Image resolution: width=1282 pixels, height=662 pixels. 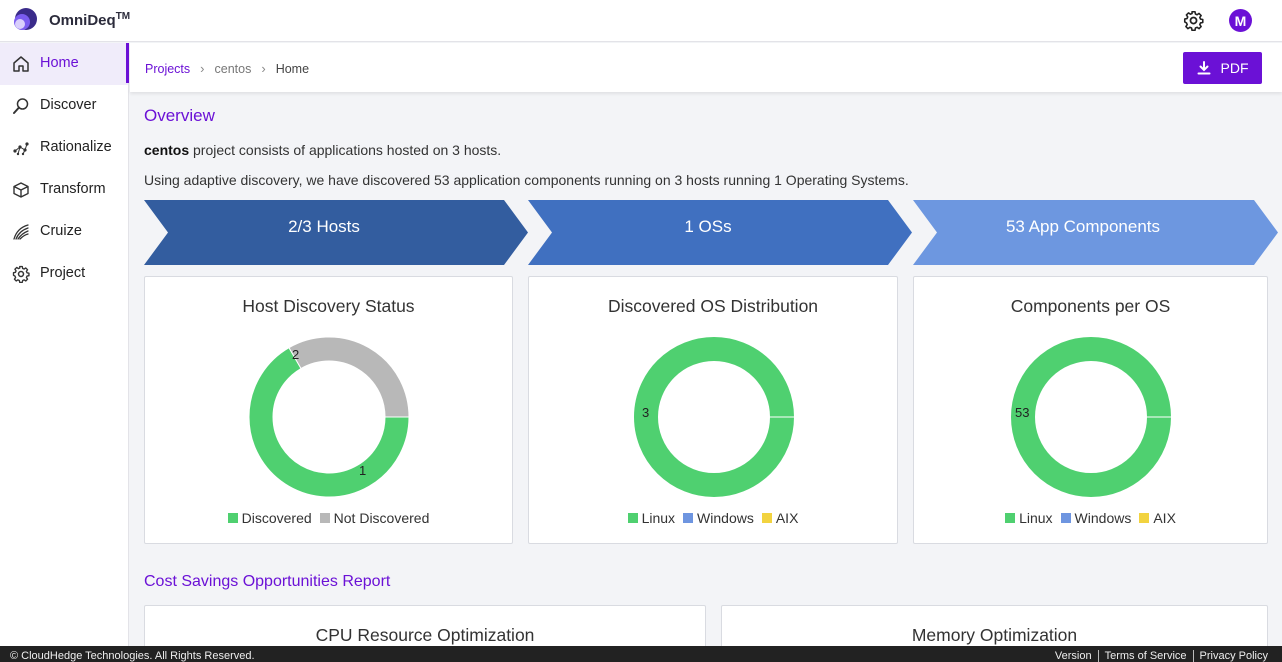 What do you see at coordinates (21, 190) in the screenshot?
I see `cube-icon` at bounding box center [21, 190].